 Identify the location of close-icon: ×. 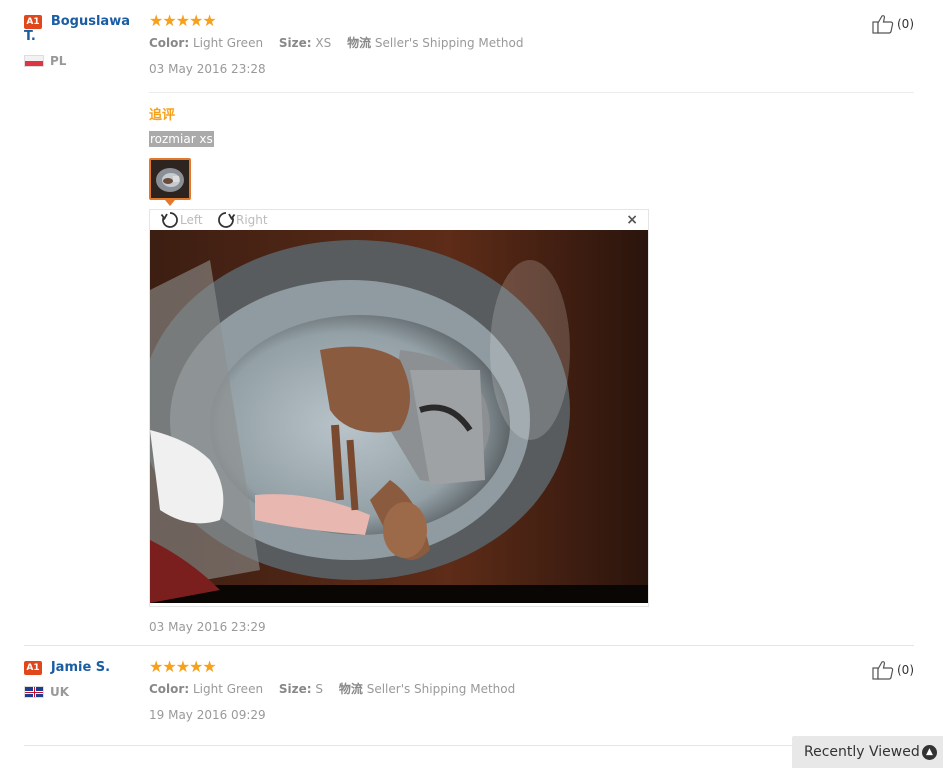
(632, 220).